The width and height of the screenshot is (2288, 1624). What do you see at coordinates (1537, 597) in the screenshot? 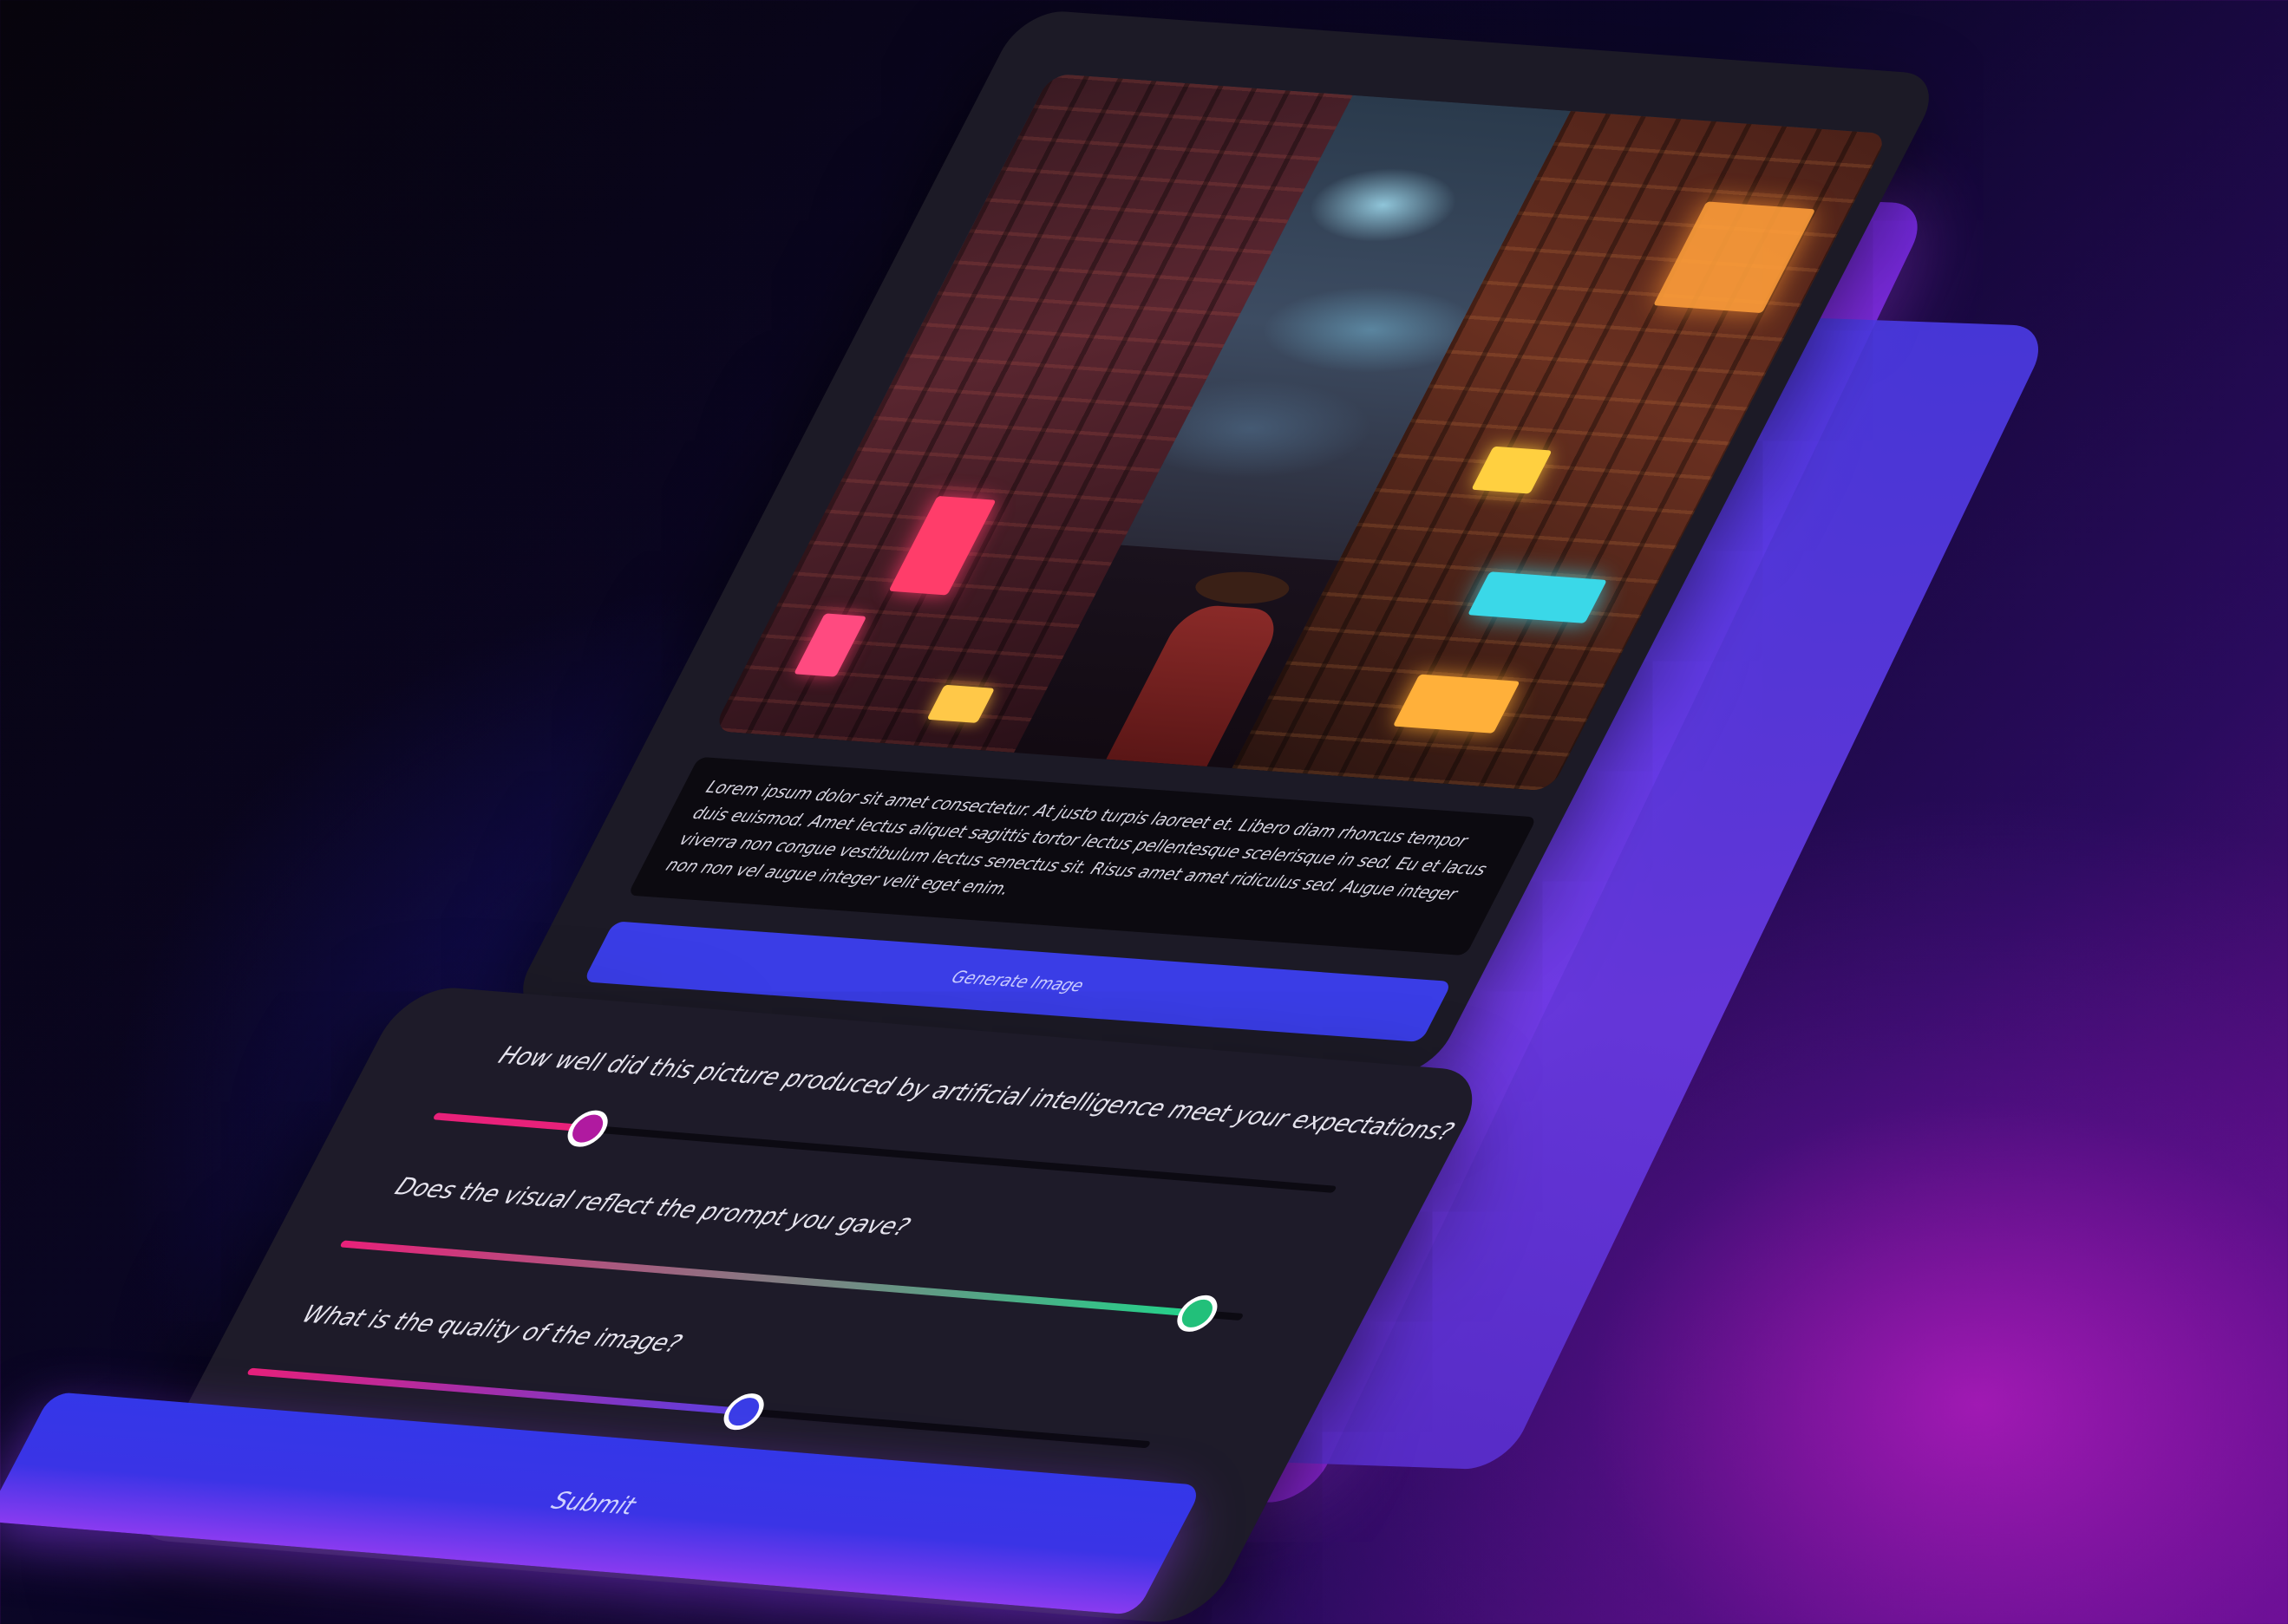
I see `neon-sign` at bounding box center [1537, 597].